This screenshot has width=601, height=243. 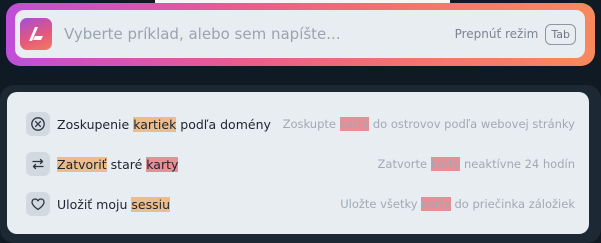 What do you see at coordinates (381, 204) in the screenshot?
I see `desc-text: Uložte všetky` at bounding box center [381, 204].